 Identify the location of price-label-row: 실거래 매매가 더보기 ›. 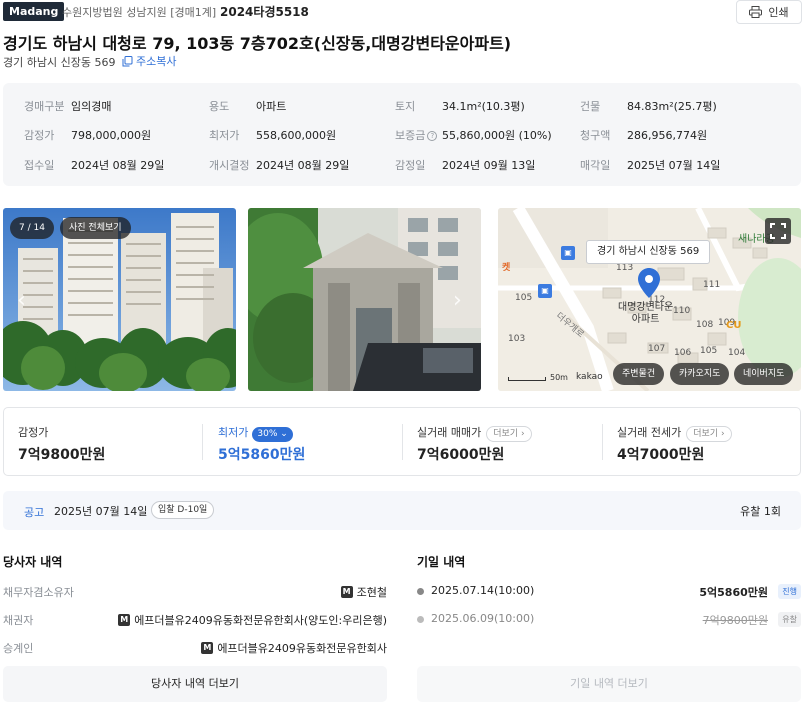
(474, 433).